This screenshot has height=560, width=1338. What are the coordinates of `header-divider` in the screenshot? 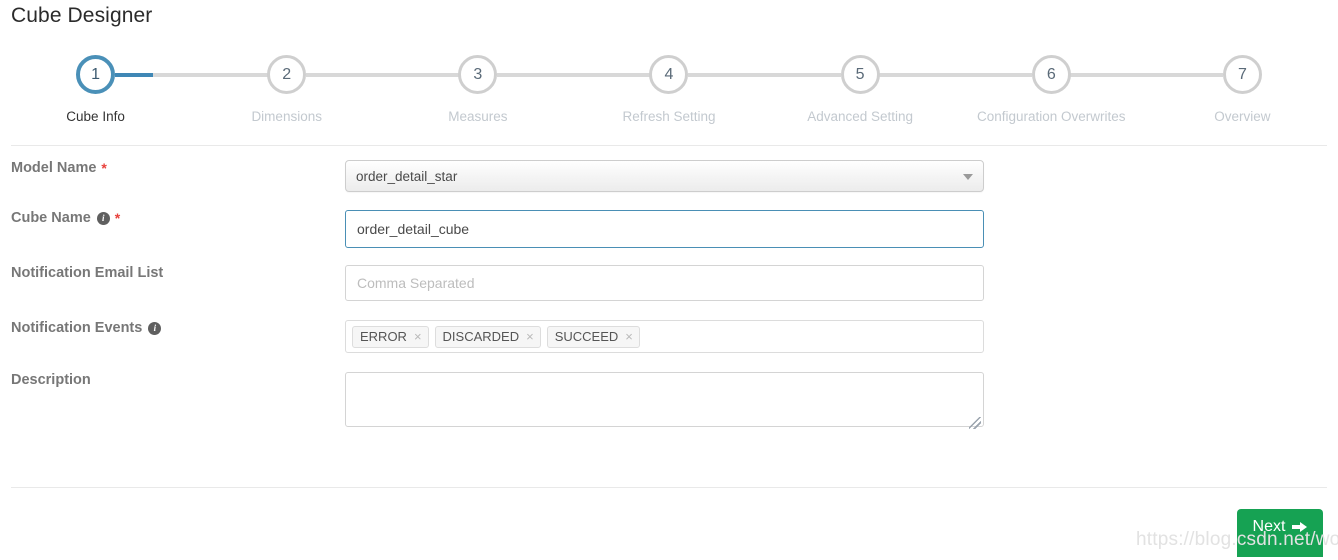 It's located at (669, 145).